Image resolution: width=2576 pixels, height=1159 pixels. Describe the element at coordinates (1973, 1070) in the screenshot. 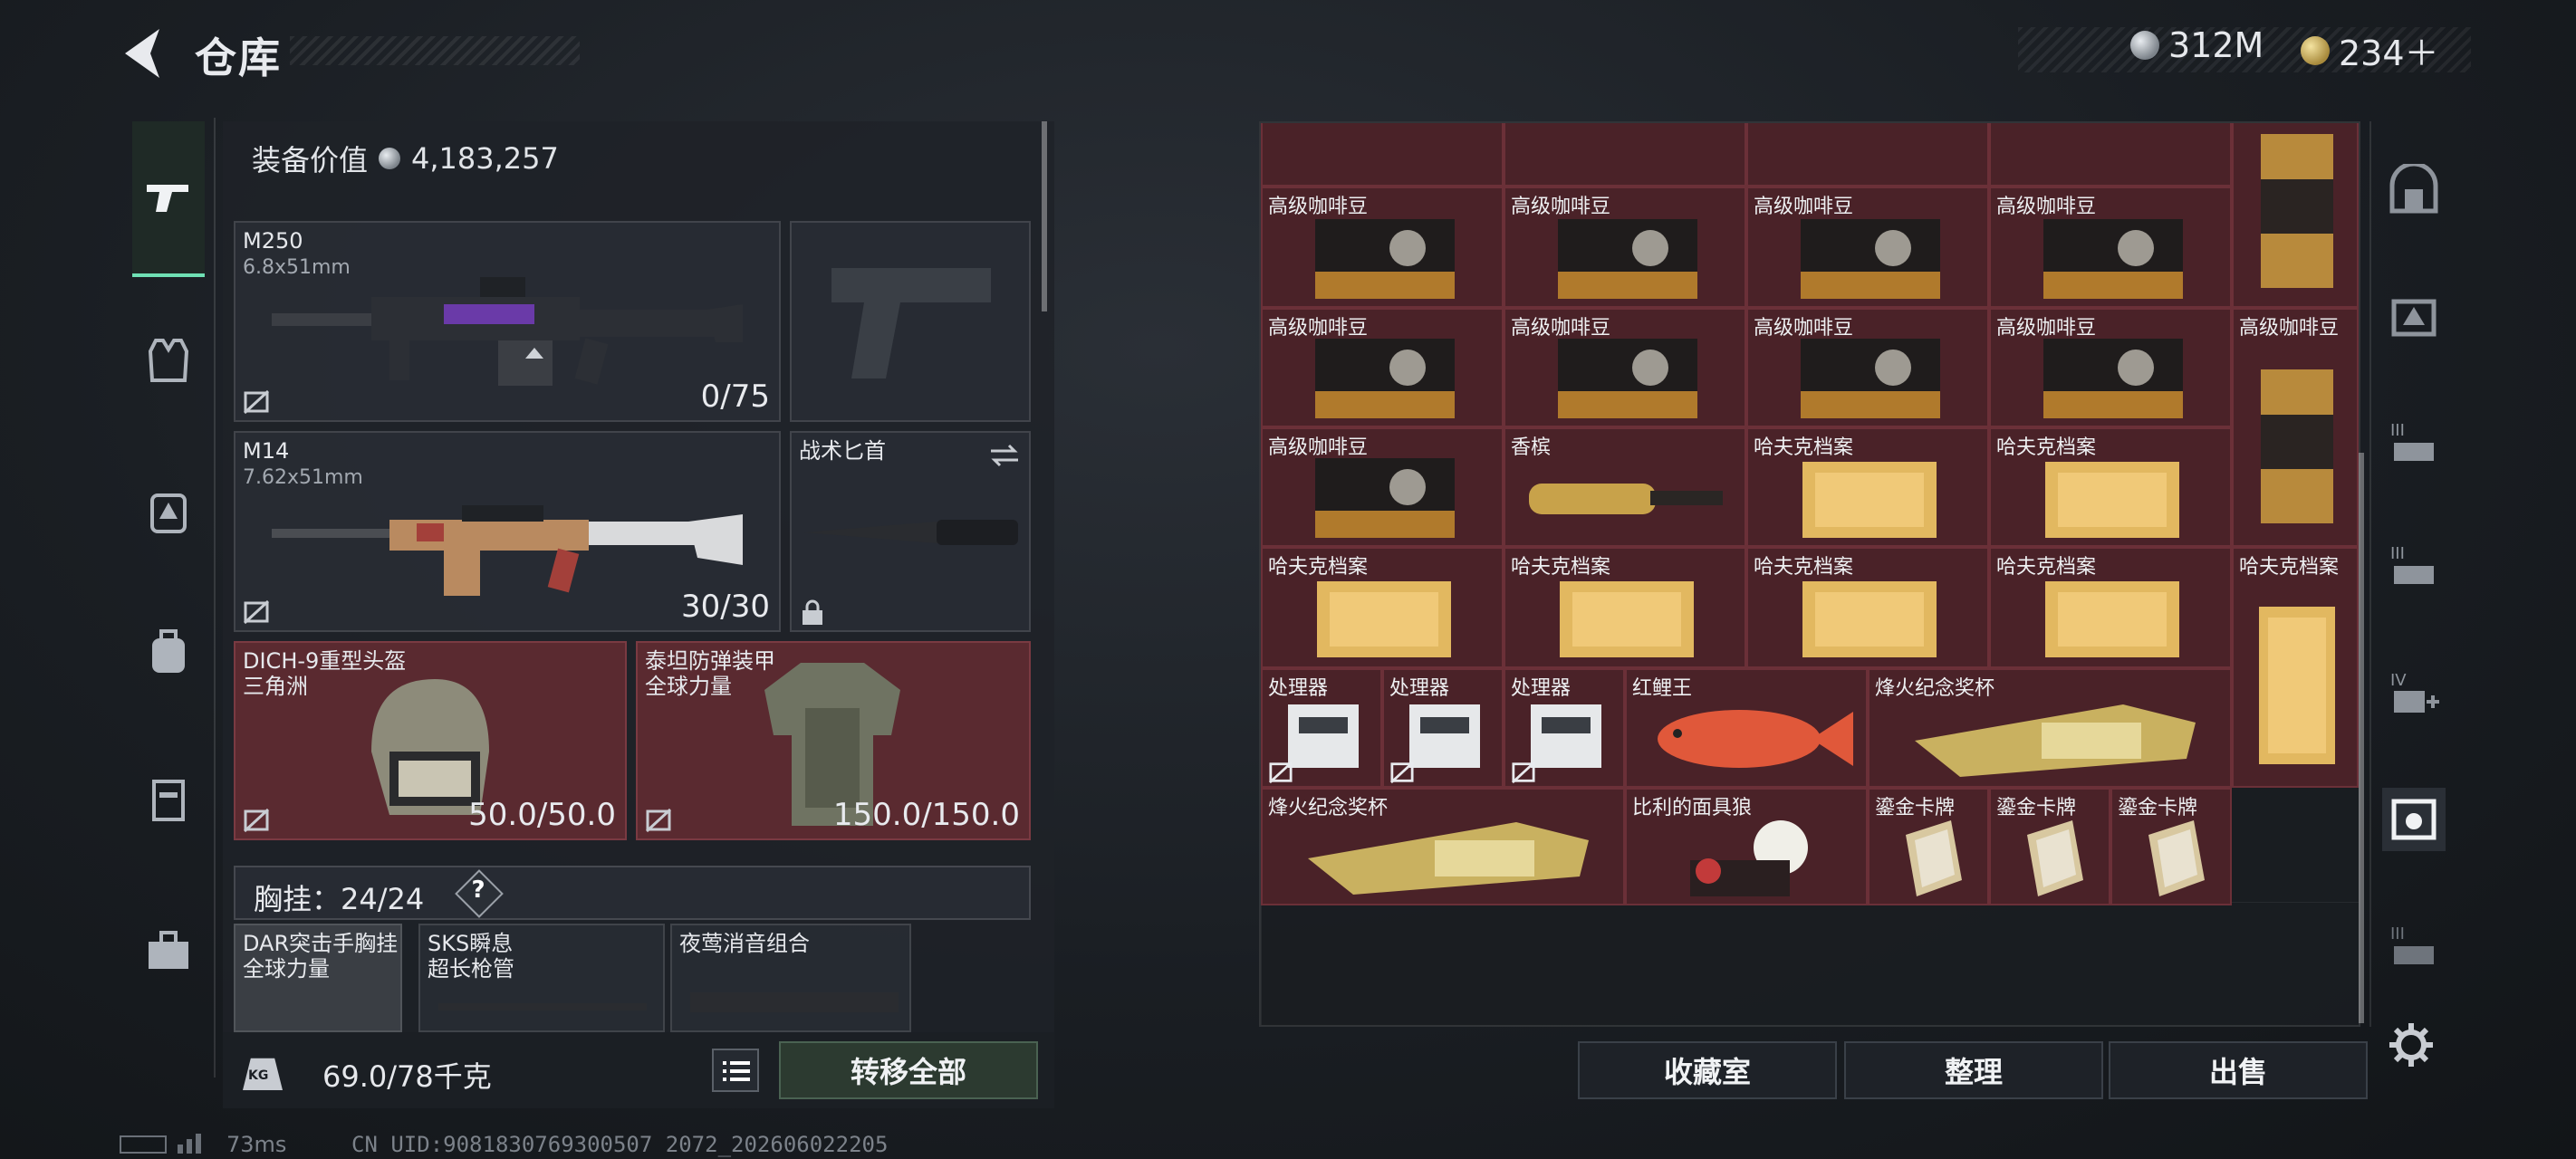

I see `sort-button: 整理` at that location.